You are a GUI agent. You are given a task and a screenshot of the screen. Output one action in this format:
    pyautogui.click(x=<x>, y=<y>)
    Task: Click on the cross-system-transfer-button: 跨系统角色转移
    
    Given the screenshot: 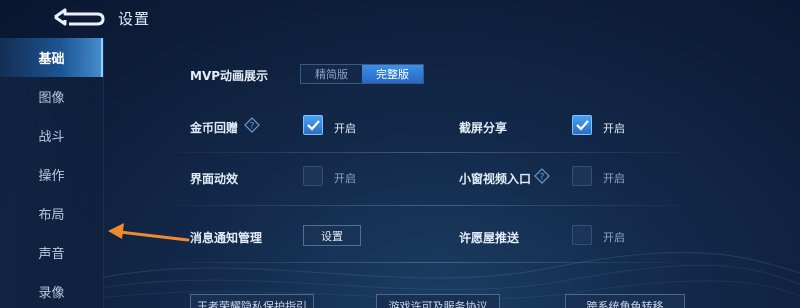 What is the action you would take?
    pyautogui.click(x=625, y=301)
    